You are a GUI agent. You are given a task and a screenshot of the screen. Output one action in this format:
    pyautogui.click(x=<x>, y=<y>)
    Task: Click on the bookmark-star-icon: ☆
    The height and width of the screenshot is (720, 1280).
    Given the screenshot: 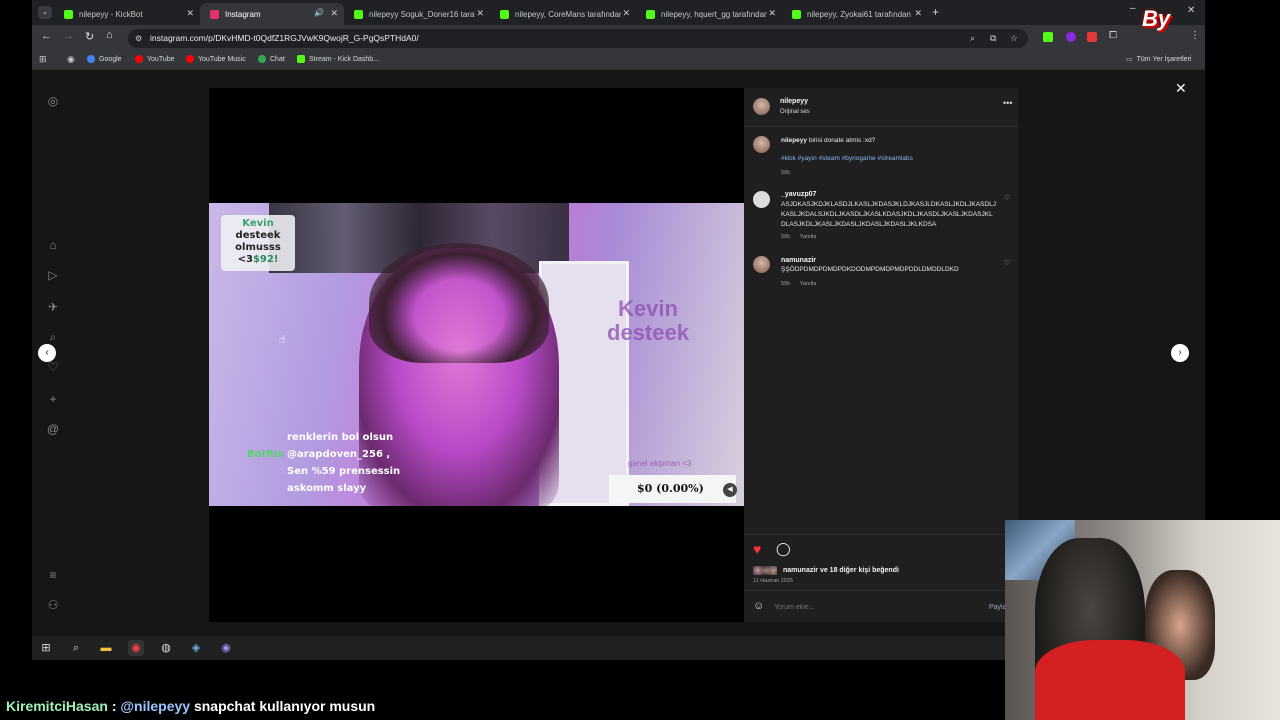 What is the action you would take?
    pyautogui.click(x=1014, y=38)
    